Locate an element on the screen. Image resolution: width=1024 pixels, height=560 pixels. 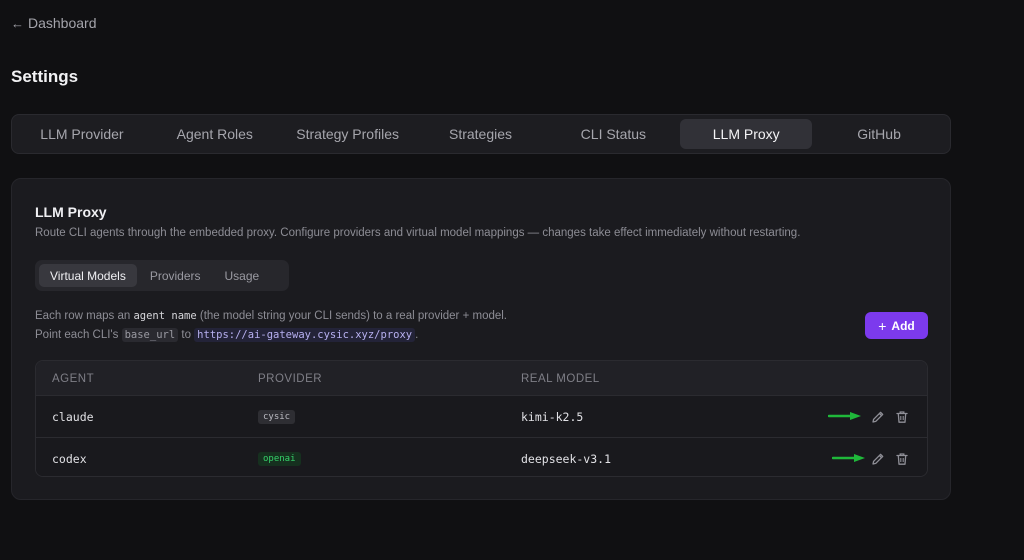
provider-badge: openai is located at coordinates (279, 458).